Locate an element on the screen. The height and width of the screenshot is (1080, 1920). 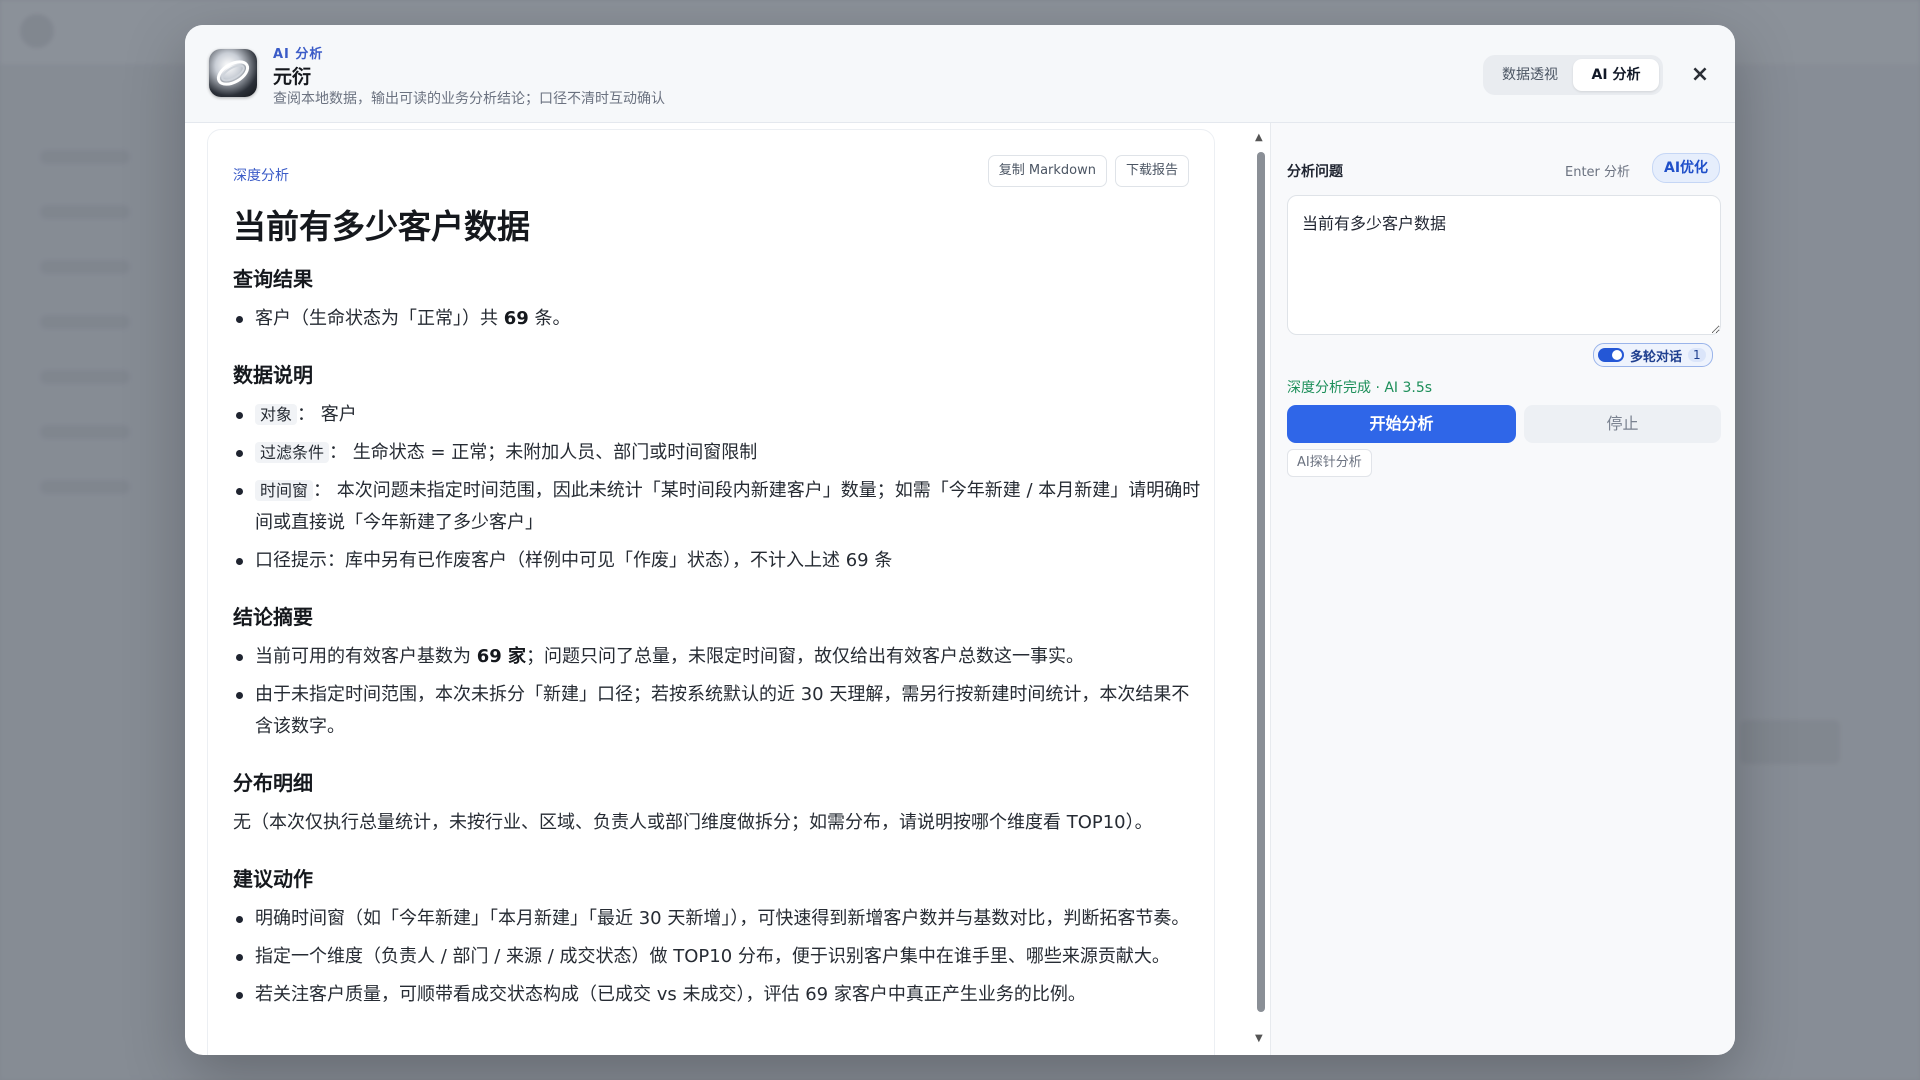
list-item: 对象： 客户 is located at coordinates (718, 415).